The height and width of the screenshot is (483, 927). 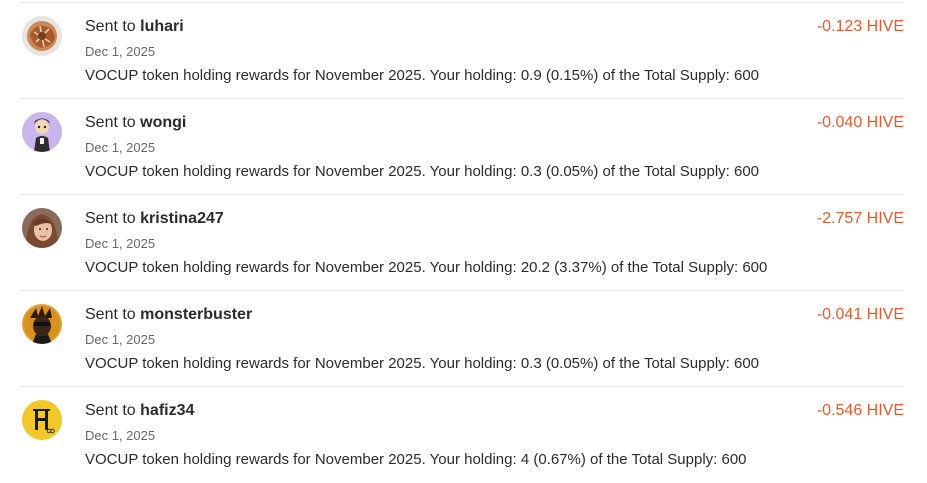 I want to click on user-avatar-hafiz34-icon, so click(x=42, y=420).